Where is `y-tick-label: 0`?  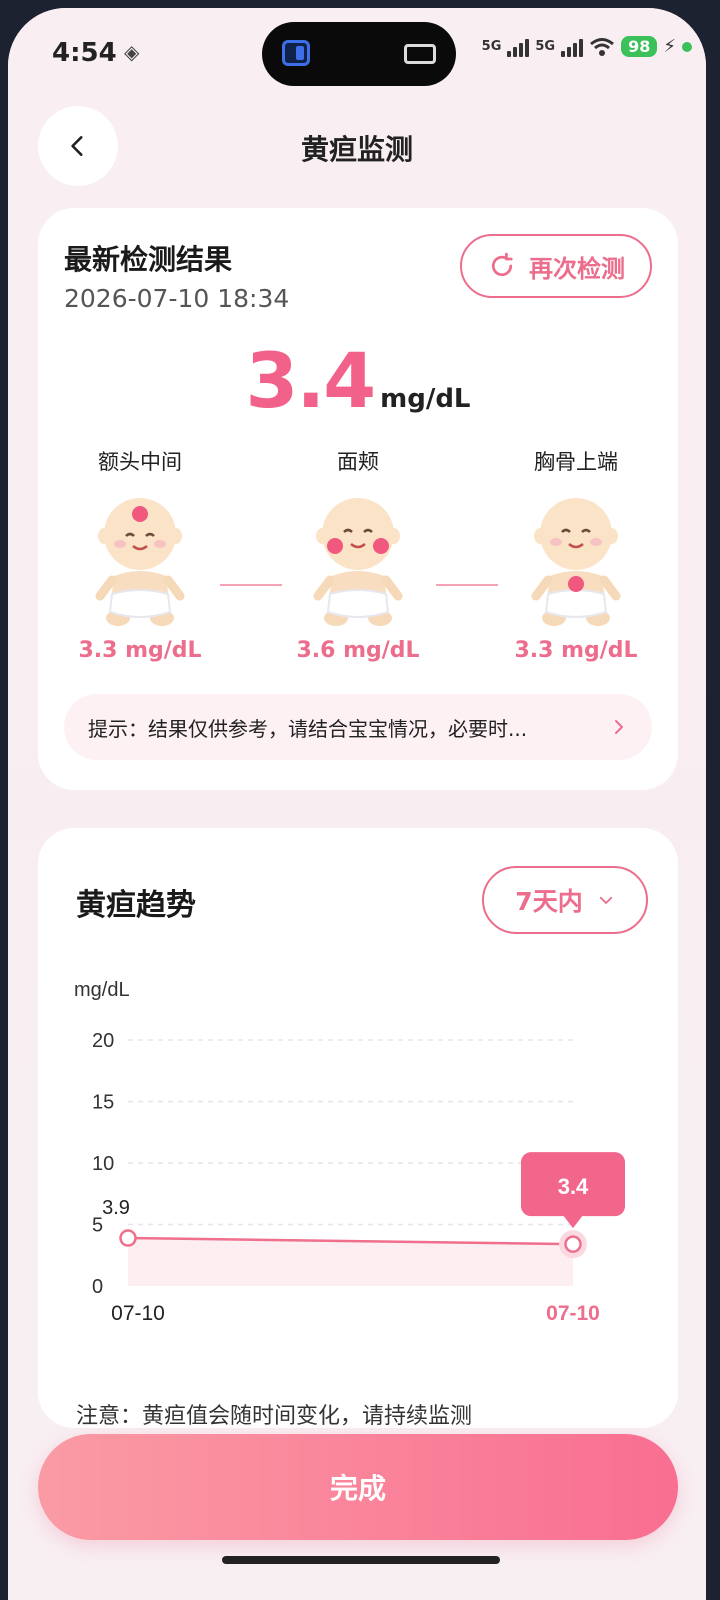 y-tick-label: 0 is located at coordinates (97, 1287).